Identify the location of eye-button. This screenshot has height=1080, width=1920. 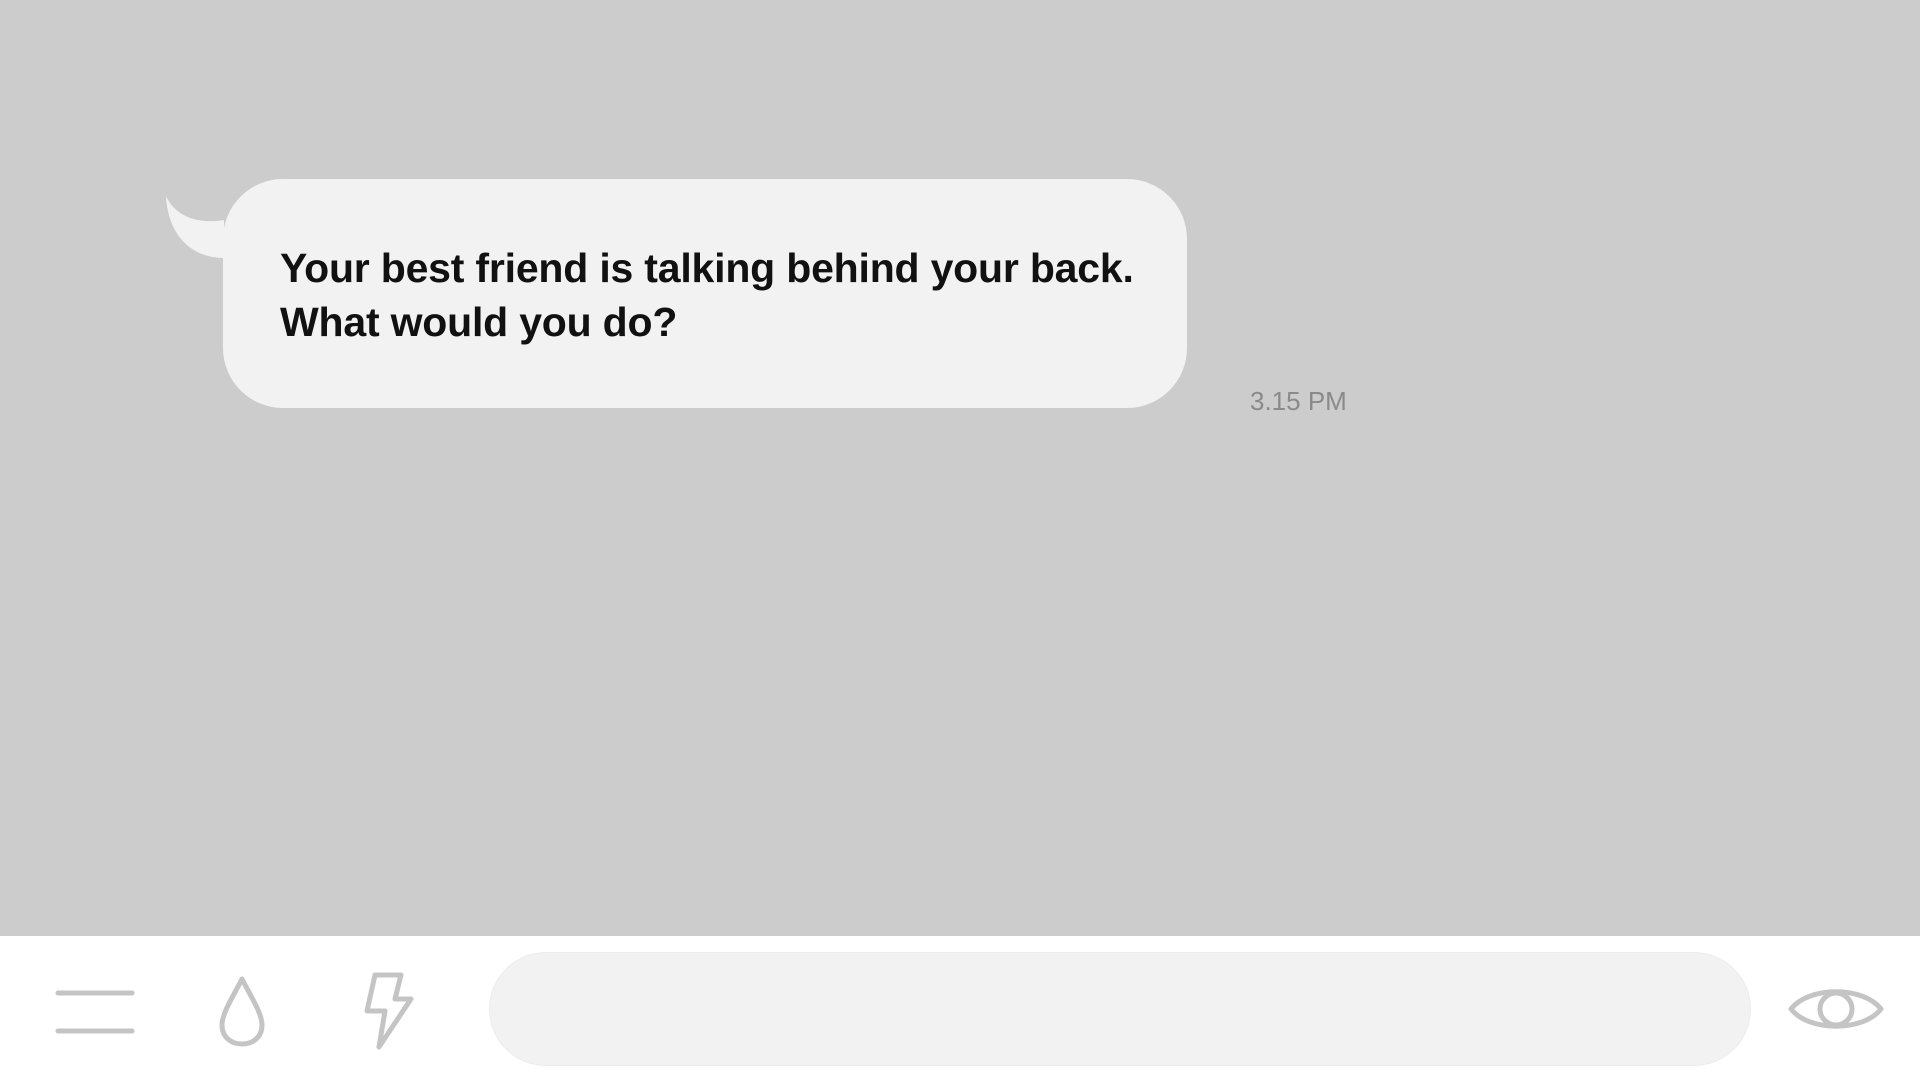
(1836, 1009).